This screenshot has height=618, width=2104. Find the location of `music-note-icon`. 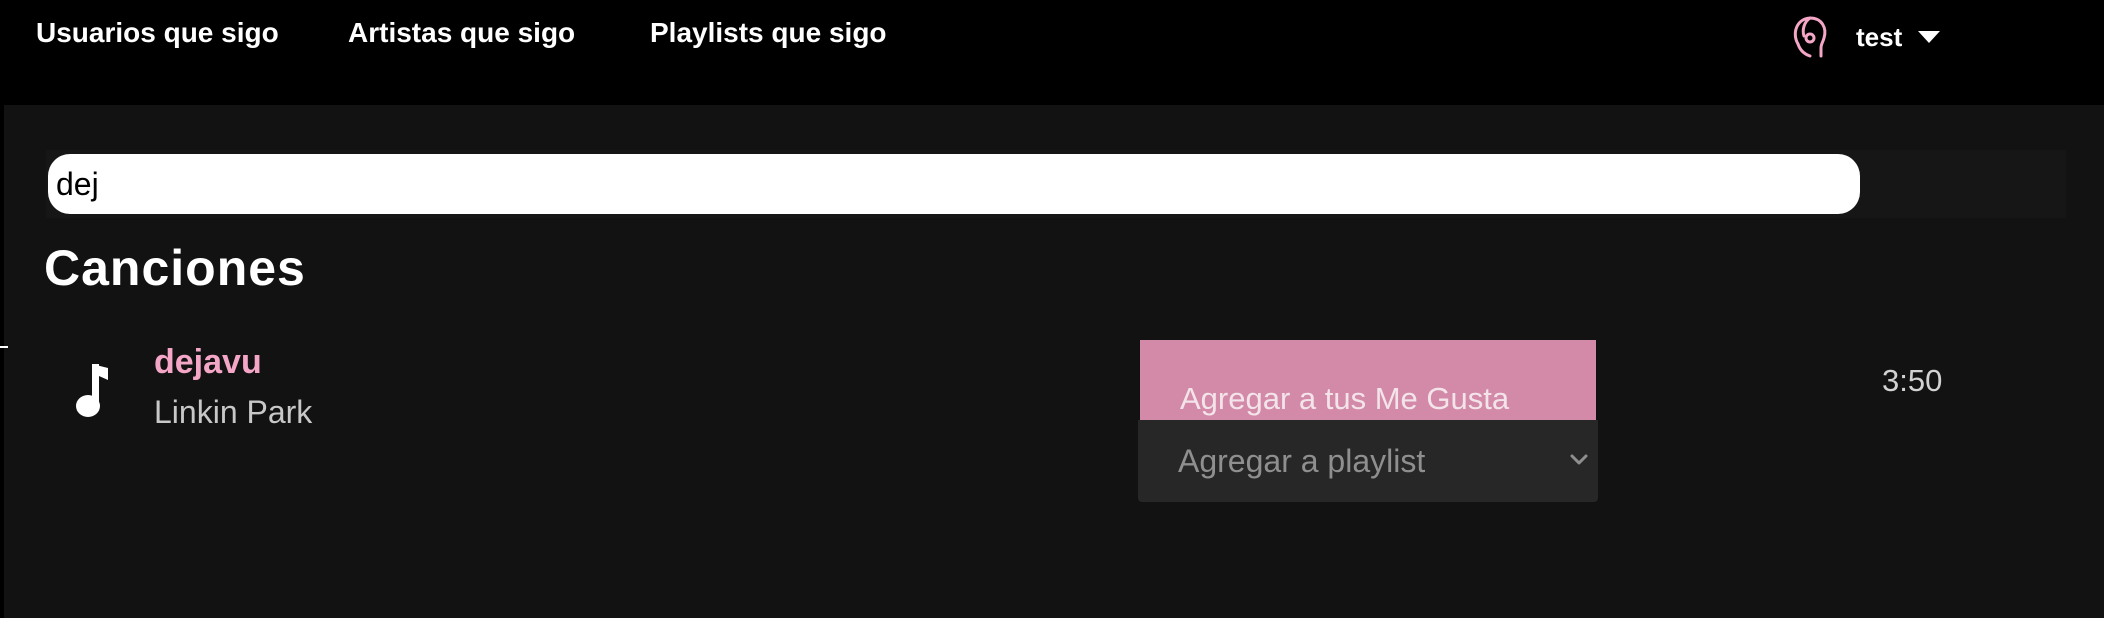

music-note-icon is located at coordinates (92, 390).